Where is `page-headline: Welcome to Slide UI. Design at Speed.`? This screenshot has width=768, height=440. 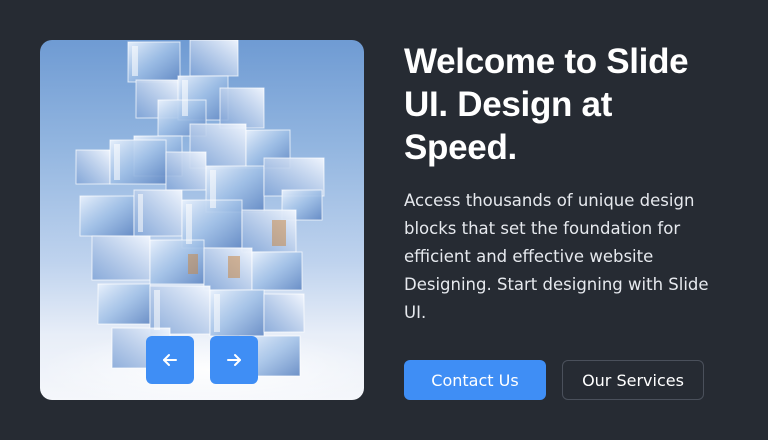
page-headline: Welcome to Slide UI. Design at Speed. is located at coordinates (546, 104).